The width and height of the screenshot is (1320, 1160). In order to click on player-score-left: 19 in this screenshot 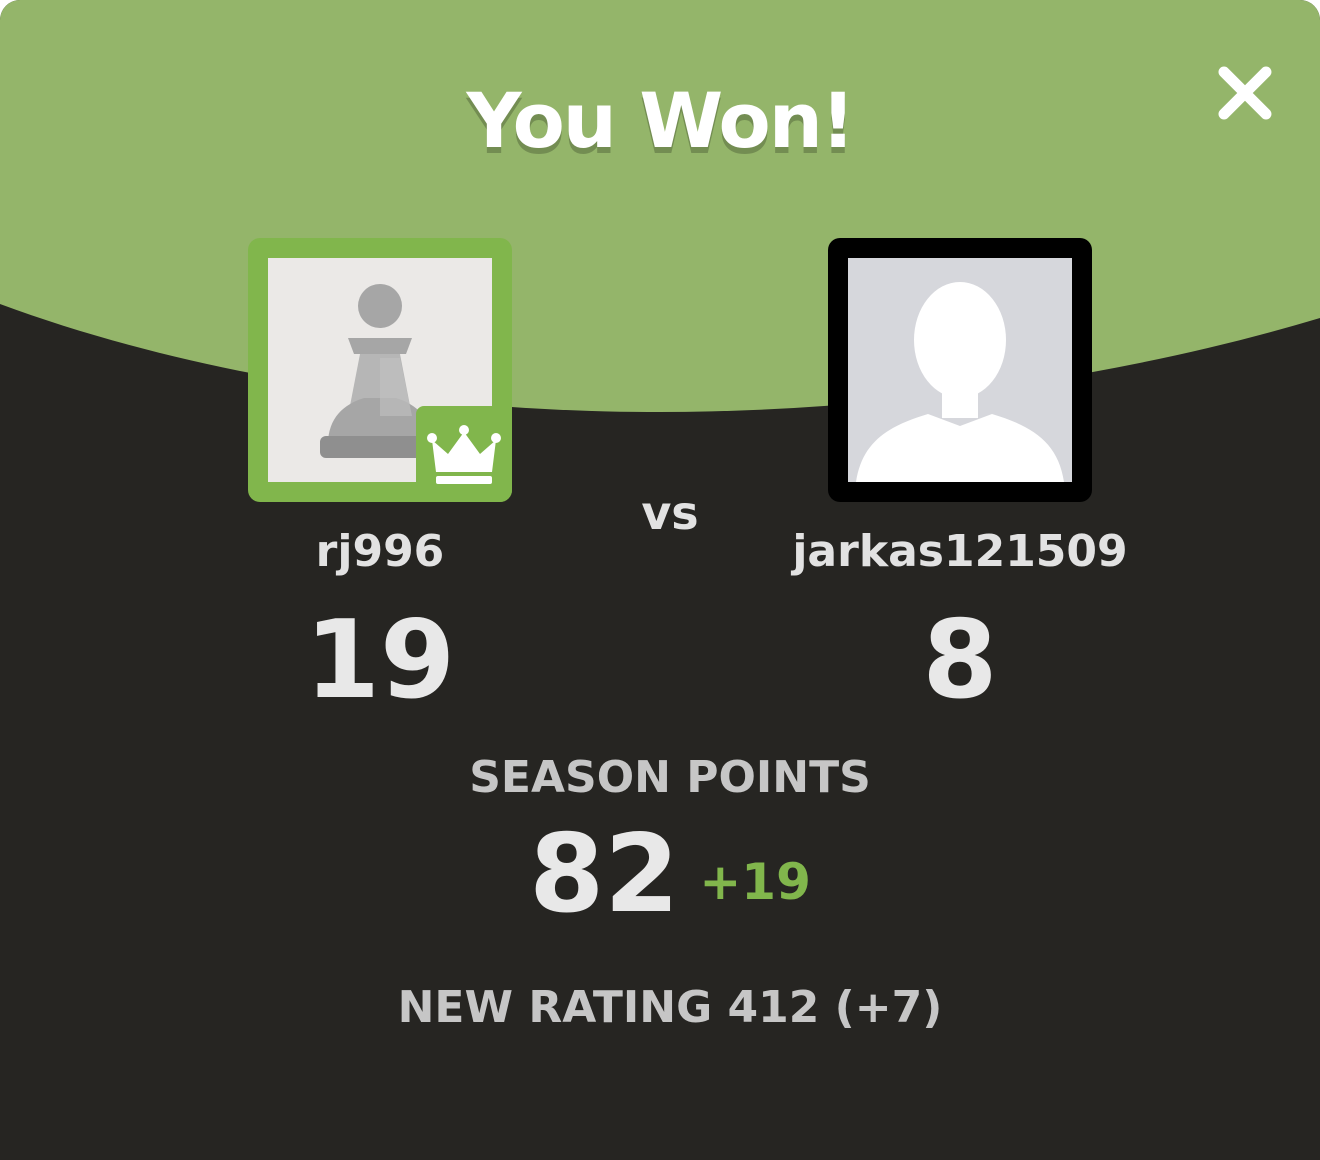, I will do `click(380, 660)`.